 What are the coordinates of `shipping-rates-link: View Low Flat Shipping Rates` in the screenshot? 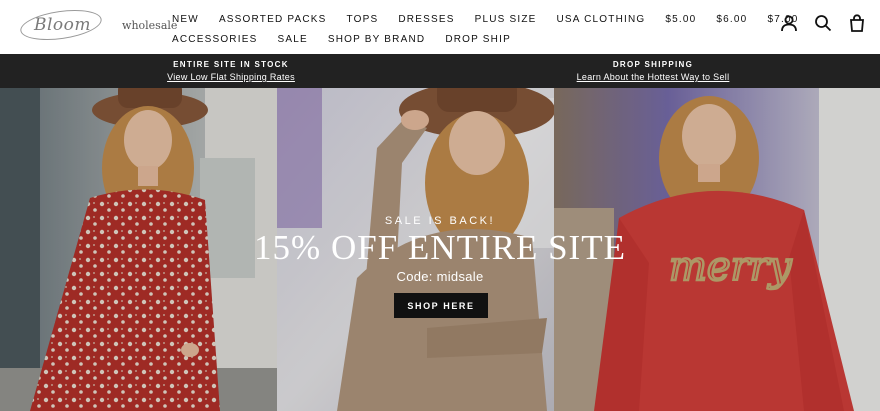 It's located at (231, 77).